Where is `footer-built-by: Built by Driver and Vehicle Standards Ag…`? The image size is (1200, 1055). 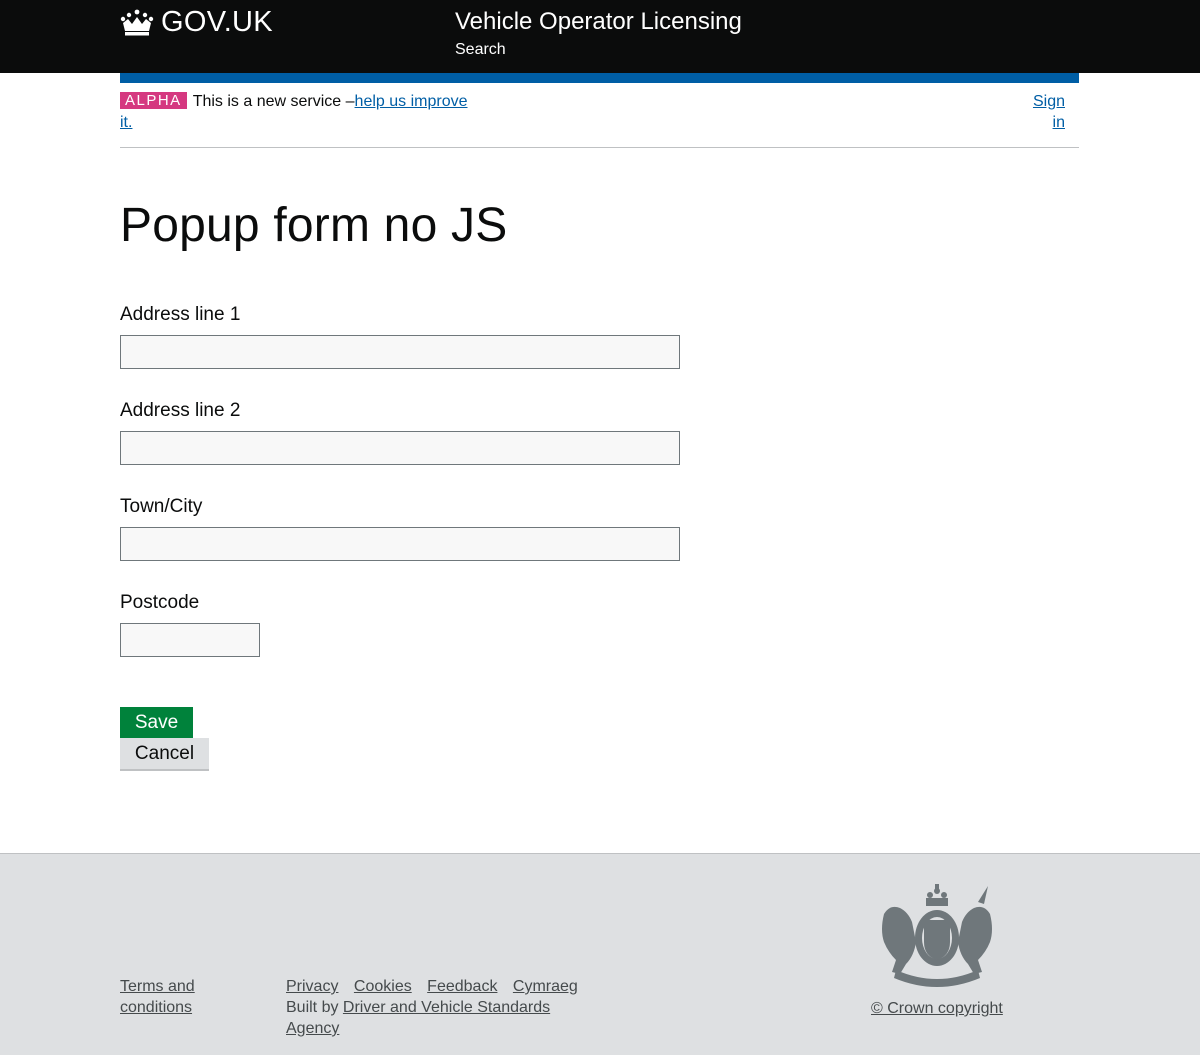 footer-built-by: Built by Driver and Vehicle Standards Ag… is located at coordinates (436, 1018).